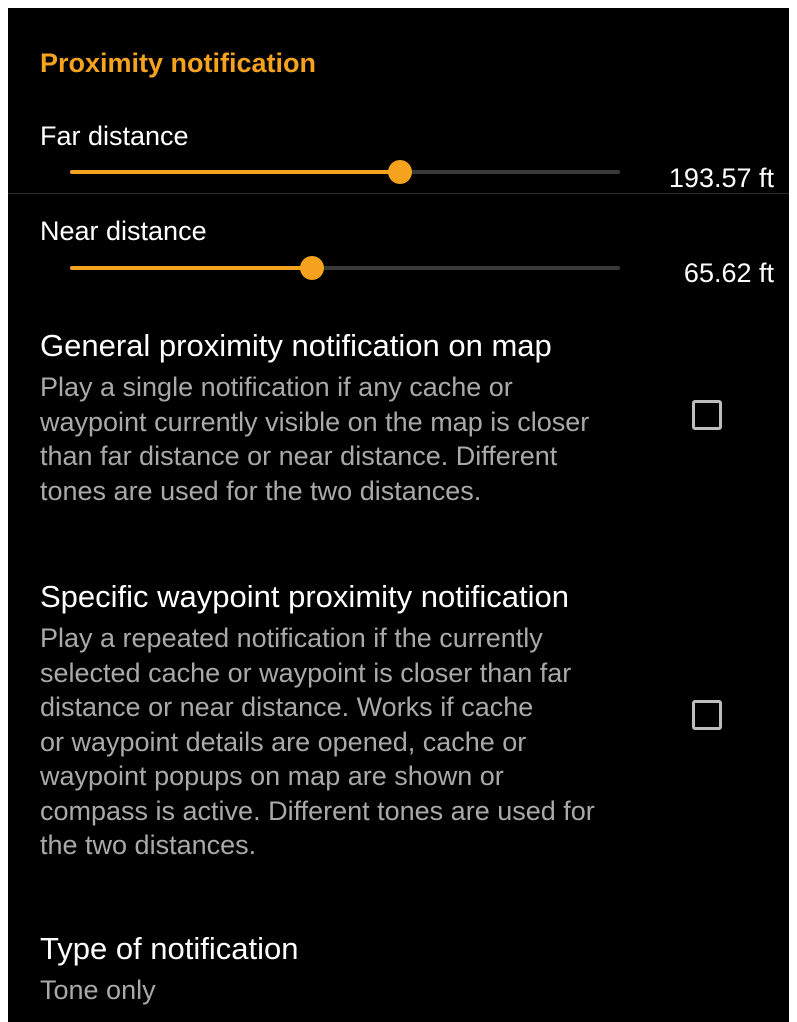  I want to click on far-distance-slider, so click(345, 172).